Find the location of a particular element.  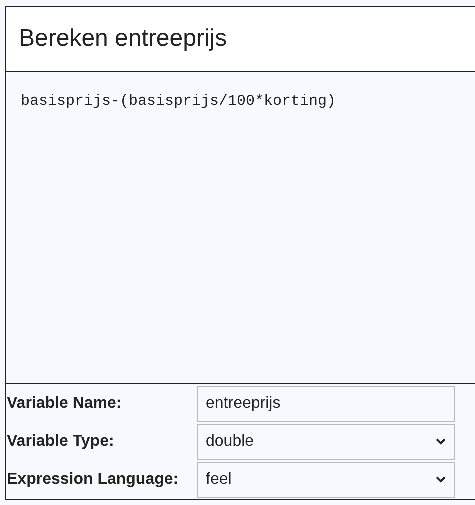

field-label: Variable Type: is located at coordinates (61, 442).